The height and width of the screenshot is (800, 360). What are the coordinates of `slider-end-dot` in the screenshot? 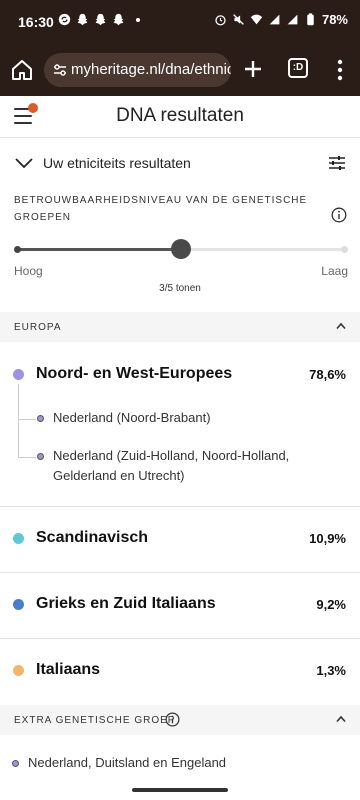 It's located at (344, 249).